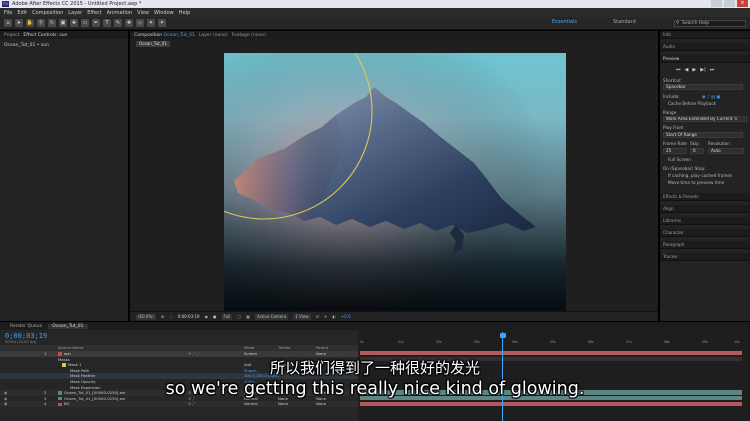  Describe the element at coordinates (334, 316) in the screenshot. I see `exposure-icon: ◐` at that location.